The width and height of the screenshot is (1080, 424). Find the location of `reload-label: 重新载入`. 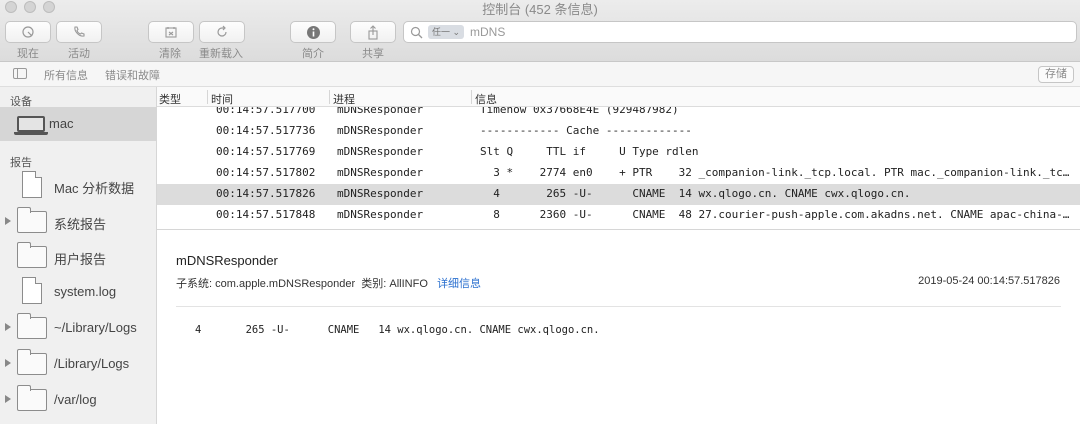

reload-label: 重新载入 is located at coordinates (221, 54).